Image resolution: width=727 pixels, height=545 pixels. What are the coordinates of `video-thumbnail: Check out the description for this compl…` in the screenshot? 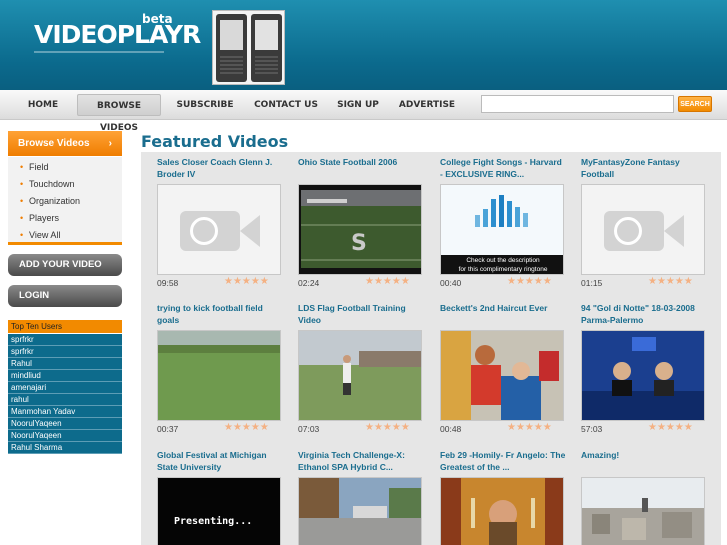 It's located at (502, 229).